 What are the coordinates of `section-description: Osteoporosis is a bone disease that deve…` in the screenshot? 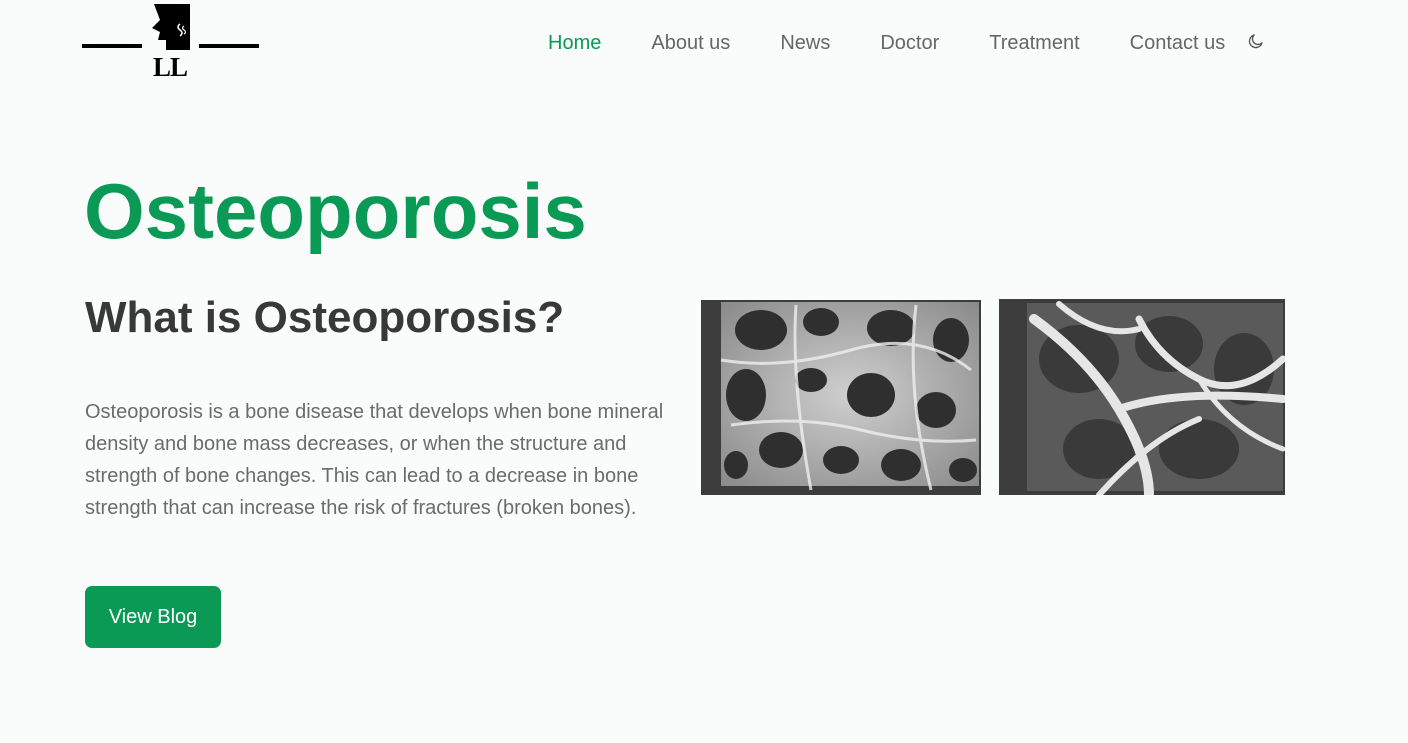 It's located at (374, 460).